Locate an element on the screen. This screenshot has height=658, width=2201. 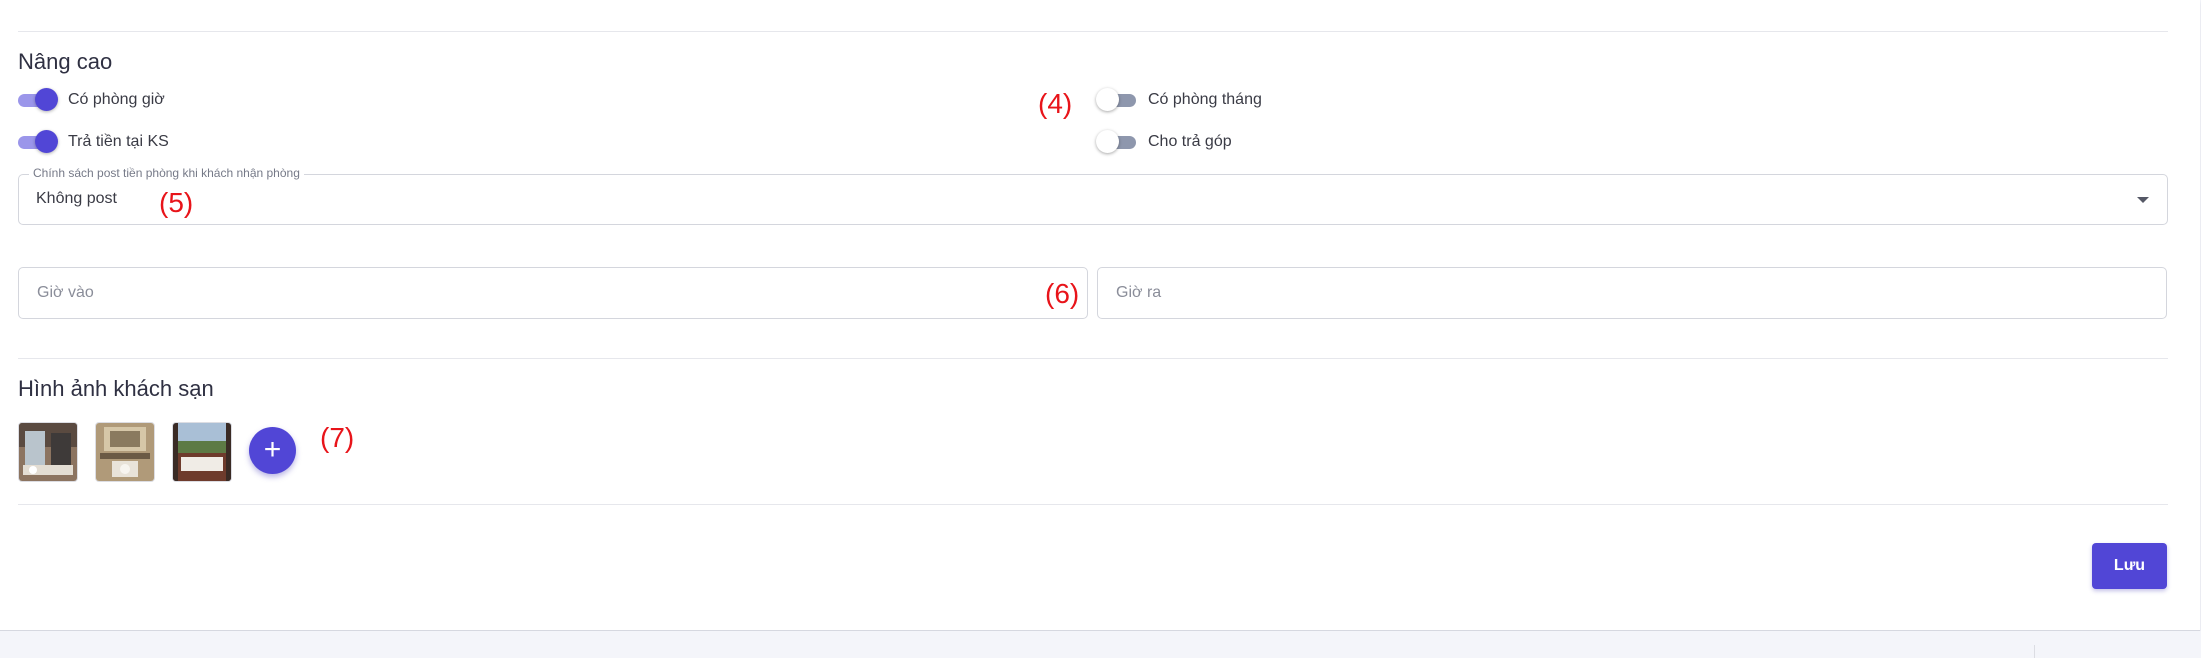
checkout-time-input is located at coordinates (1632, 293).